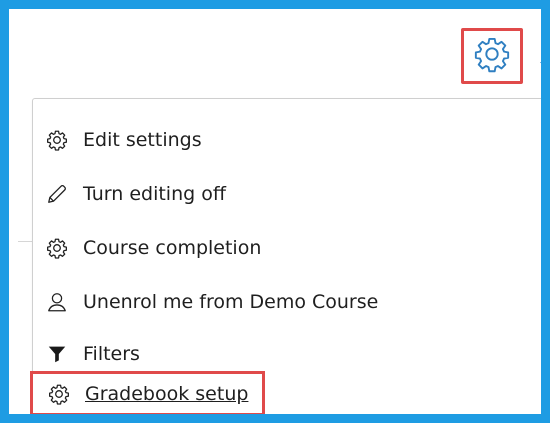  I want to click on menu-item-label: Unenrol me from Demo Course, so click(231, 302).